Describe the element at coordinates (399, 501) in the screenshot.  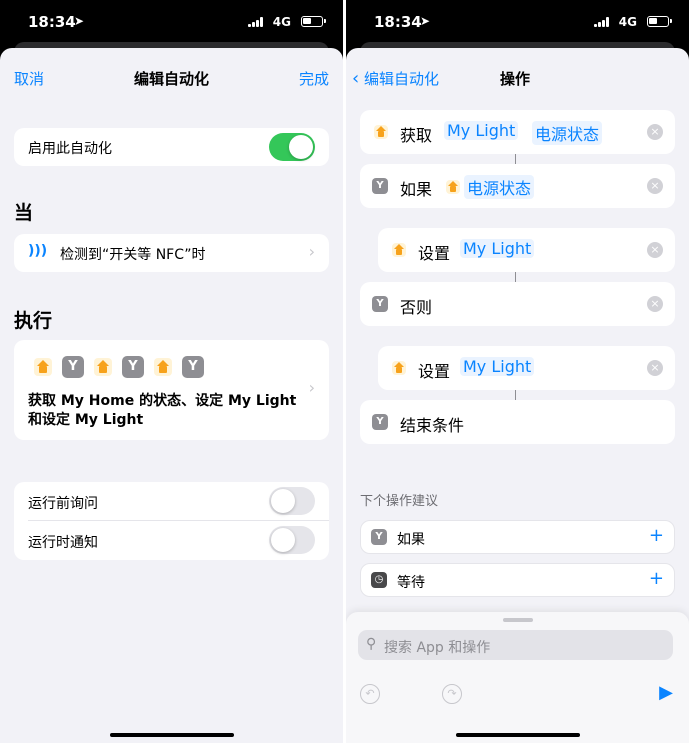
I see `suggestions-heading: 下个操作建议` at that location.